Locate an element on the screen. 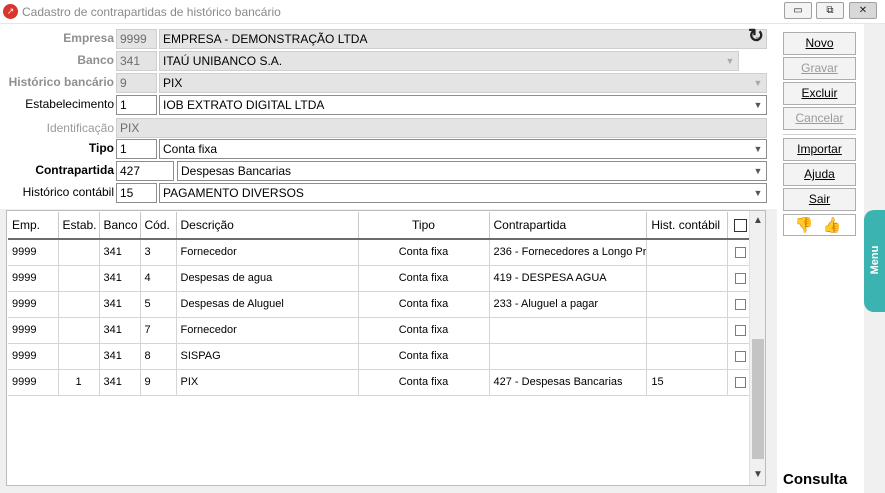 The height and width of the screenshot is (493, 885). table-row: 9999 341 8 SISPAG Conta fixa is located at coordinates (381, 356).